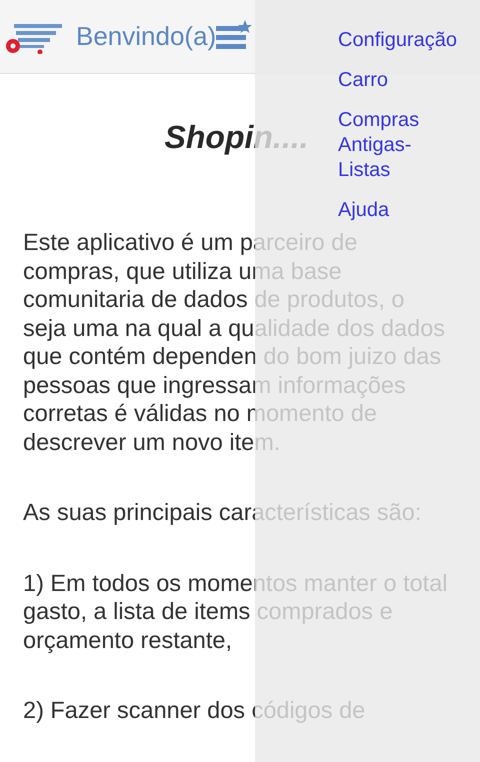  Describe the element at coordinates (399, 40) in the screenshot. I see `drawer-menu-item: Configuração` at that location.